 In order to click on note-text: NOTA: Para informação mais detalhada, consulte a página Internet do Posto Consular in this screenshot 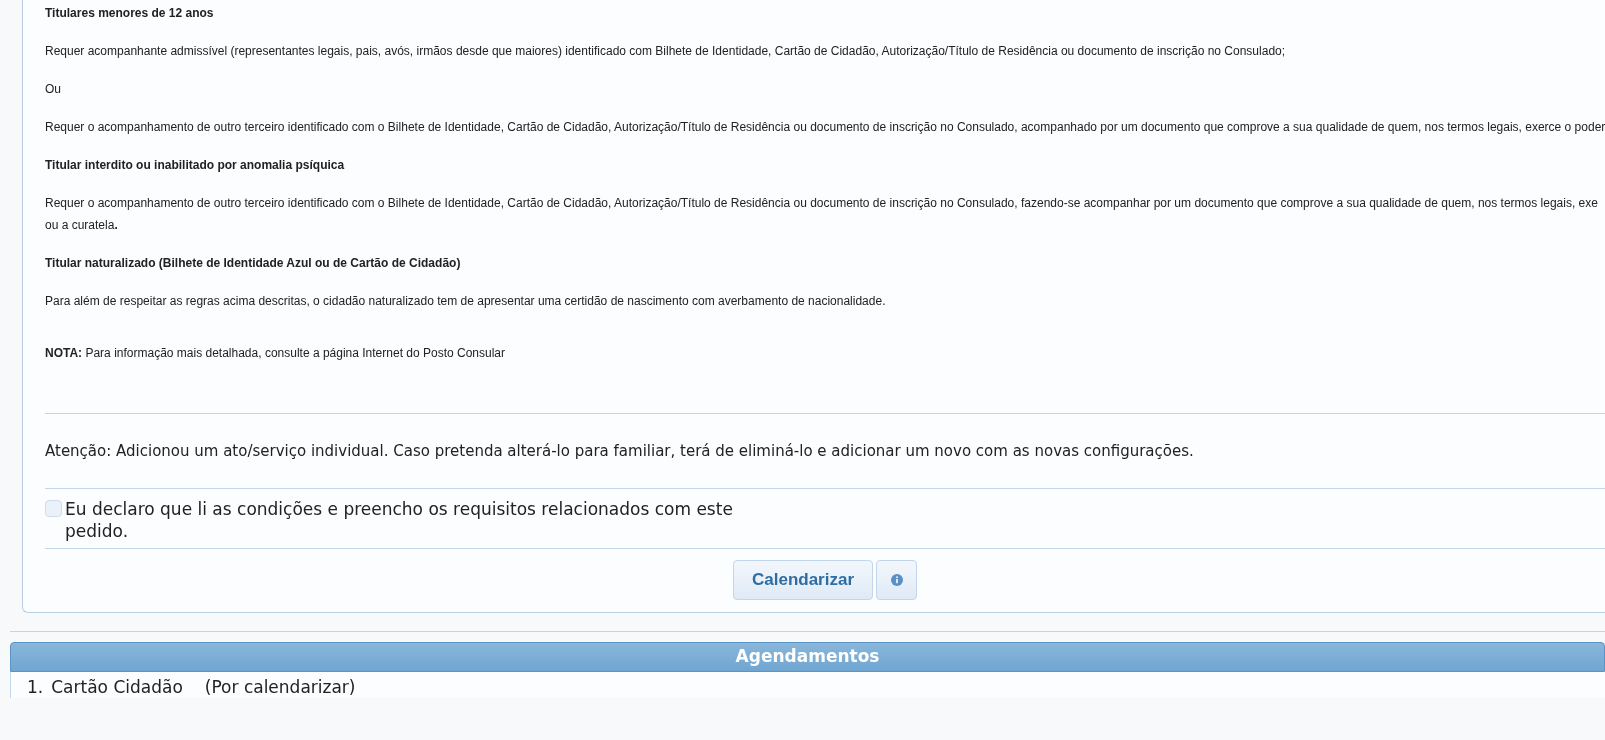, I will do `click(276, 353)`.